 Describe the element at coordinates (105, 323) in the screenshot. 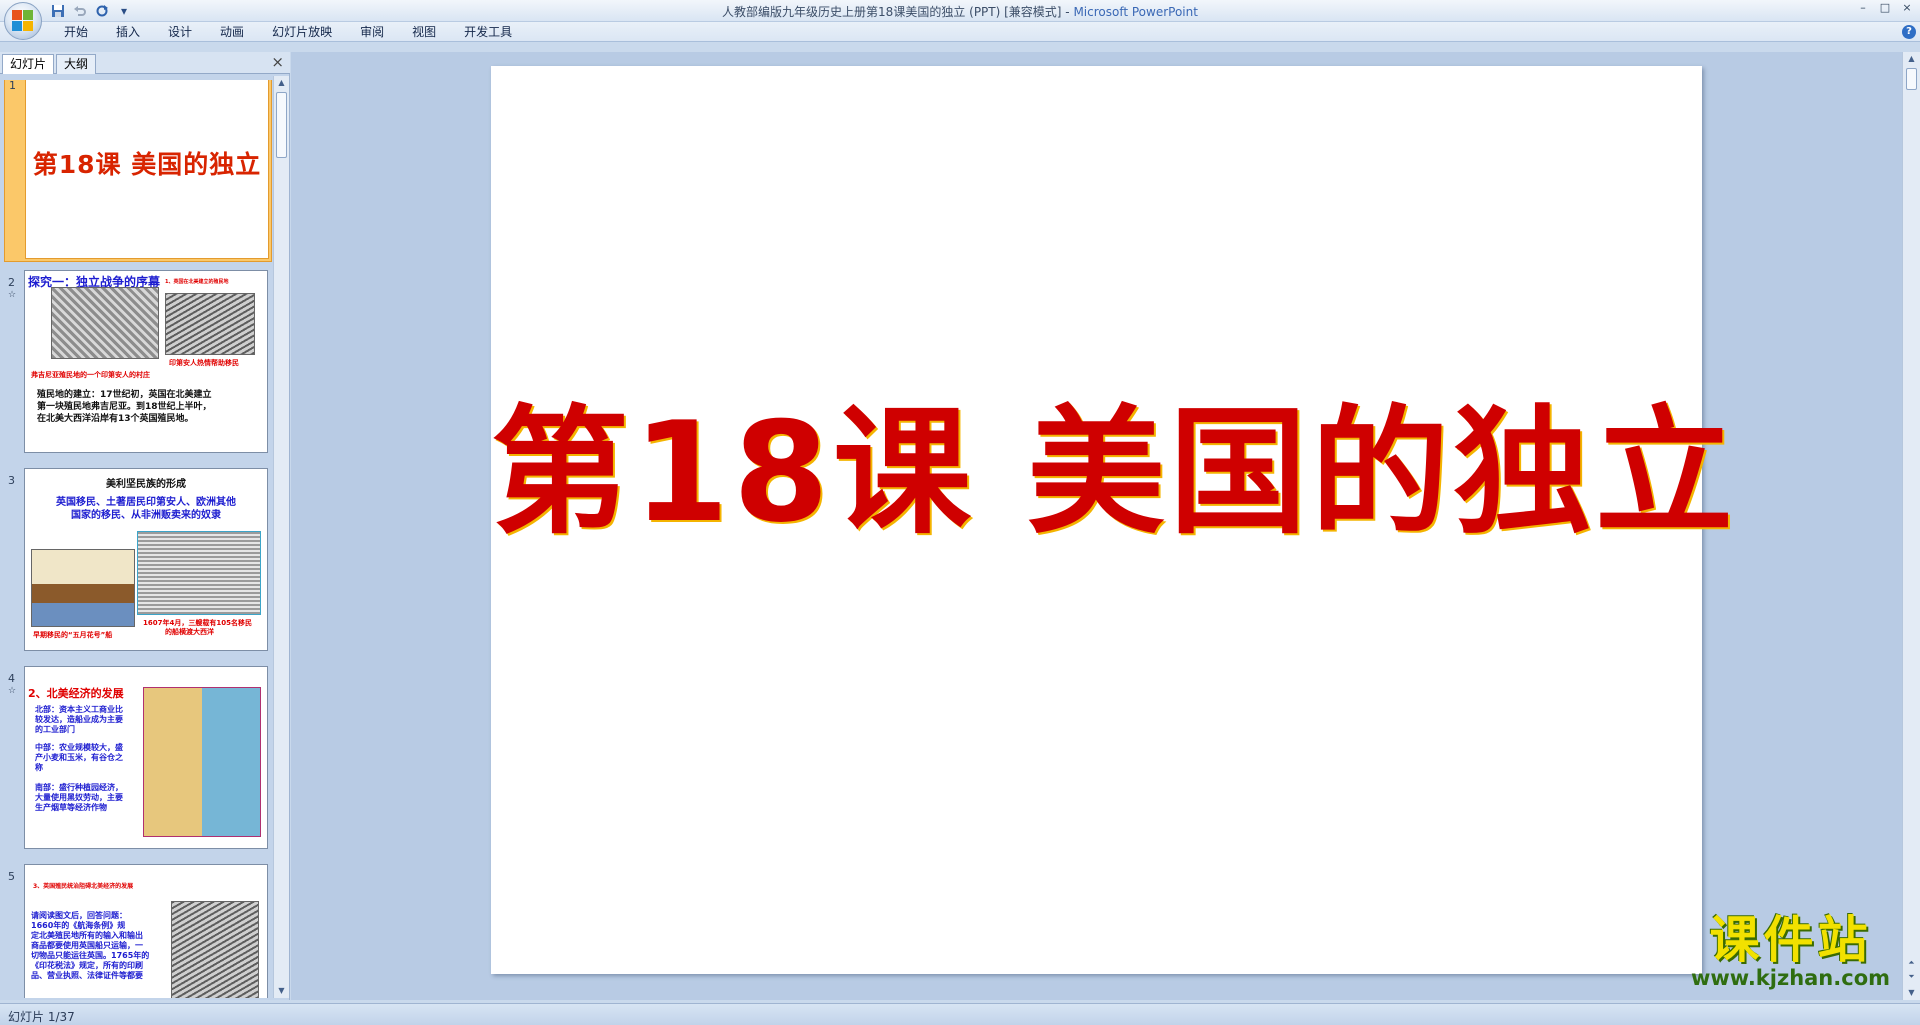

I see `village-photo` at that location.